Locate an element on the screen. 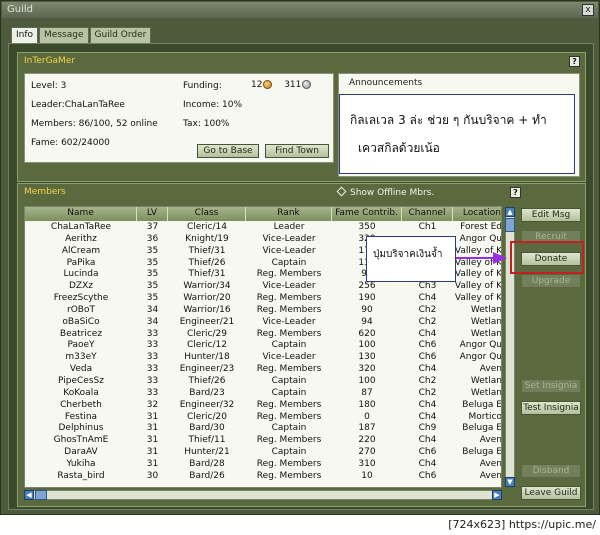 The image size is (600, 535). disband-button: Disband is located at coordinates (551, 471).